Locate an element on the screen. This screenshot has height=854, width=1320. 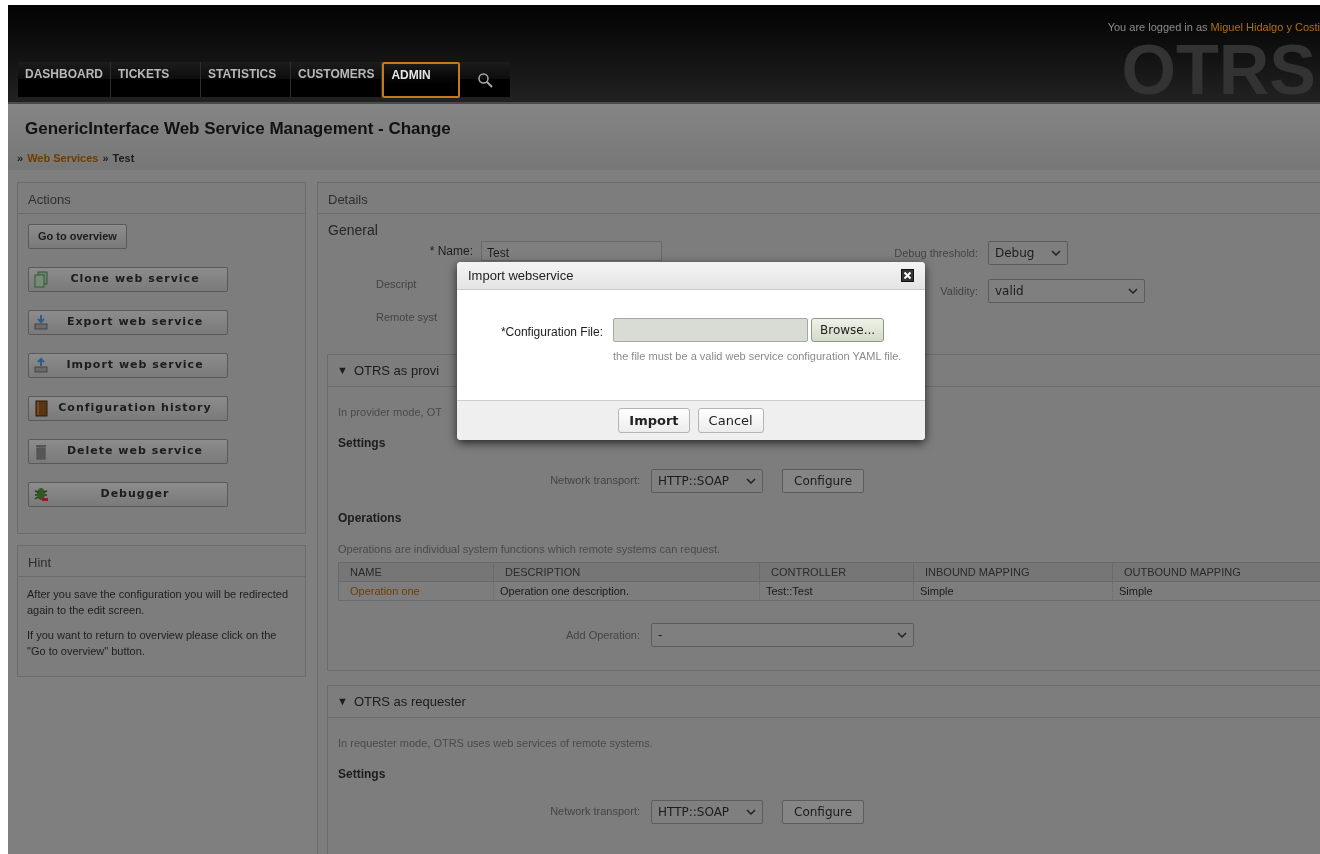
user-link: Miguel Hidalgo y Costi is located at coordinates (1265, 27).